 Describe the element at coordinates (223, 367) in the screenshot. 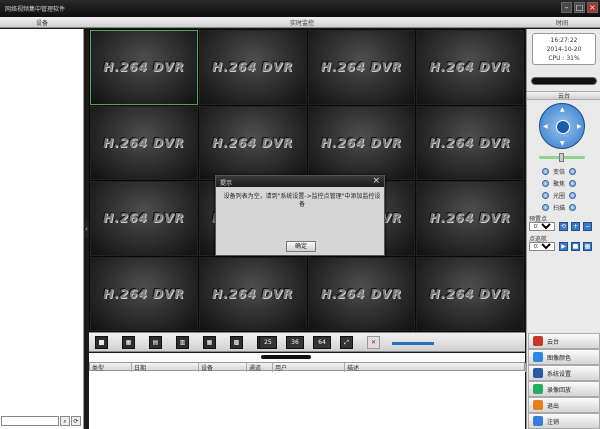

I see `col-device: 设备` at that location.